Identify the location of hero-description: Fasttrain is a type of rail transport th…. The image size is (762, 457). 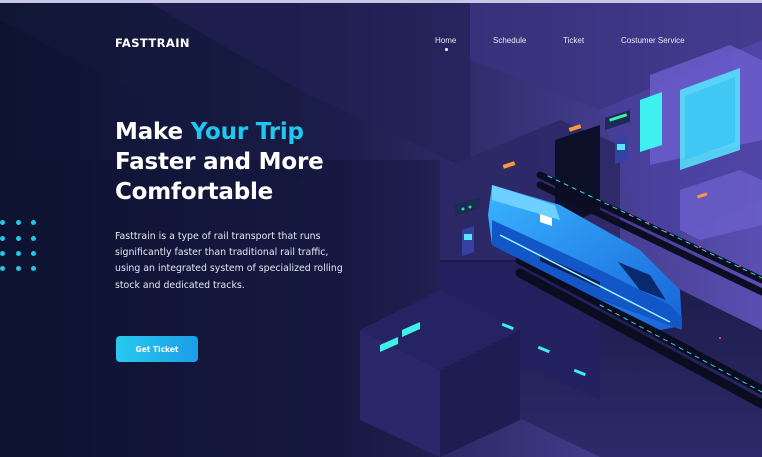
(229, 261).